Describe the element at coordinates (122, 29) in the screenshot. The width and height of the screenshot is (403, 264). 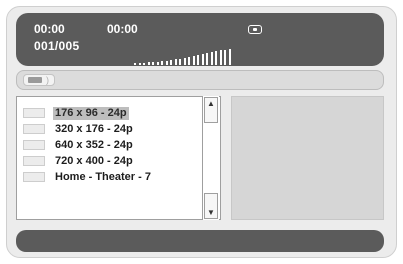
I see `time-total: 00:00` at that location.